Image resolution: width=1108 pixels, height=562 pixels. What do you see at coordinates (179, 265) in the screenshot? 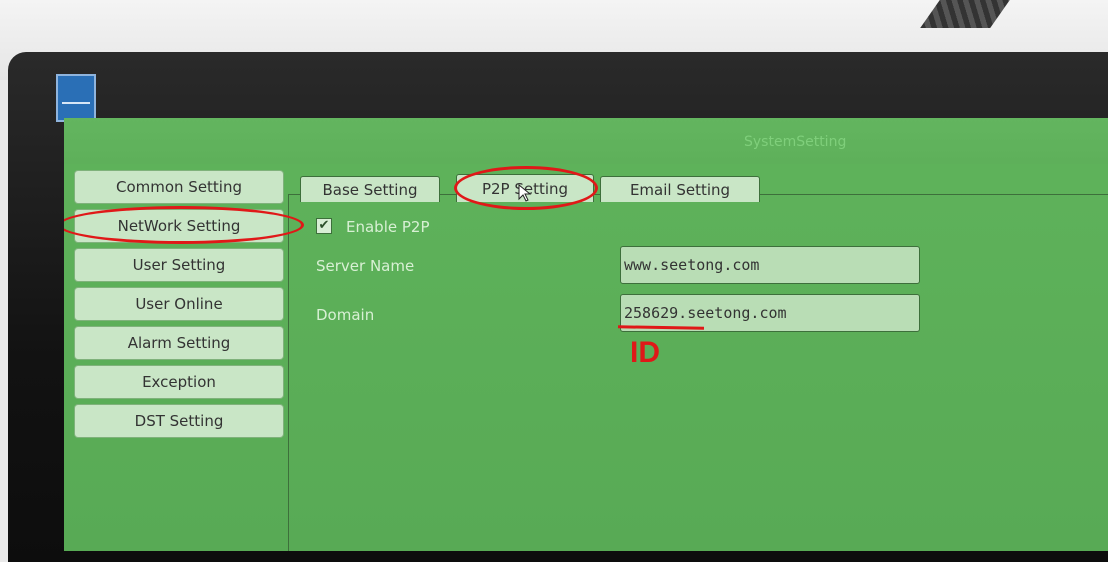
I see `sidebar-item-user-setting: User Setting` at bounding box center [179, 265].